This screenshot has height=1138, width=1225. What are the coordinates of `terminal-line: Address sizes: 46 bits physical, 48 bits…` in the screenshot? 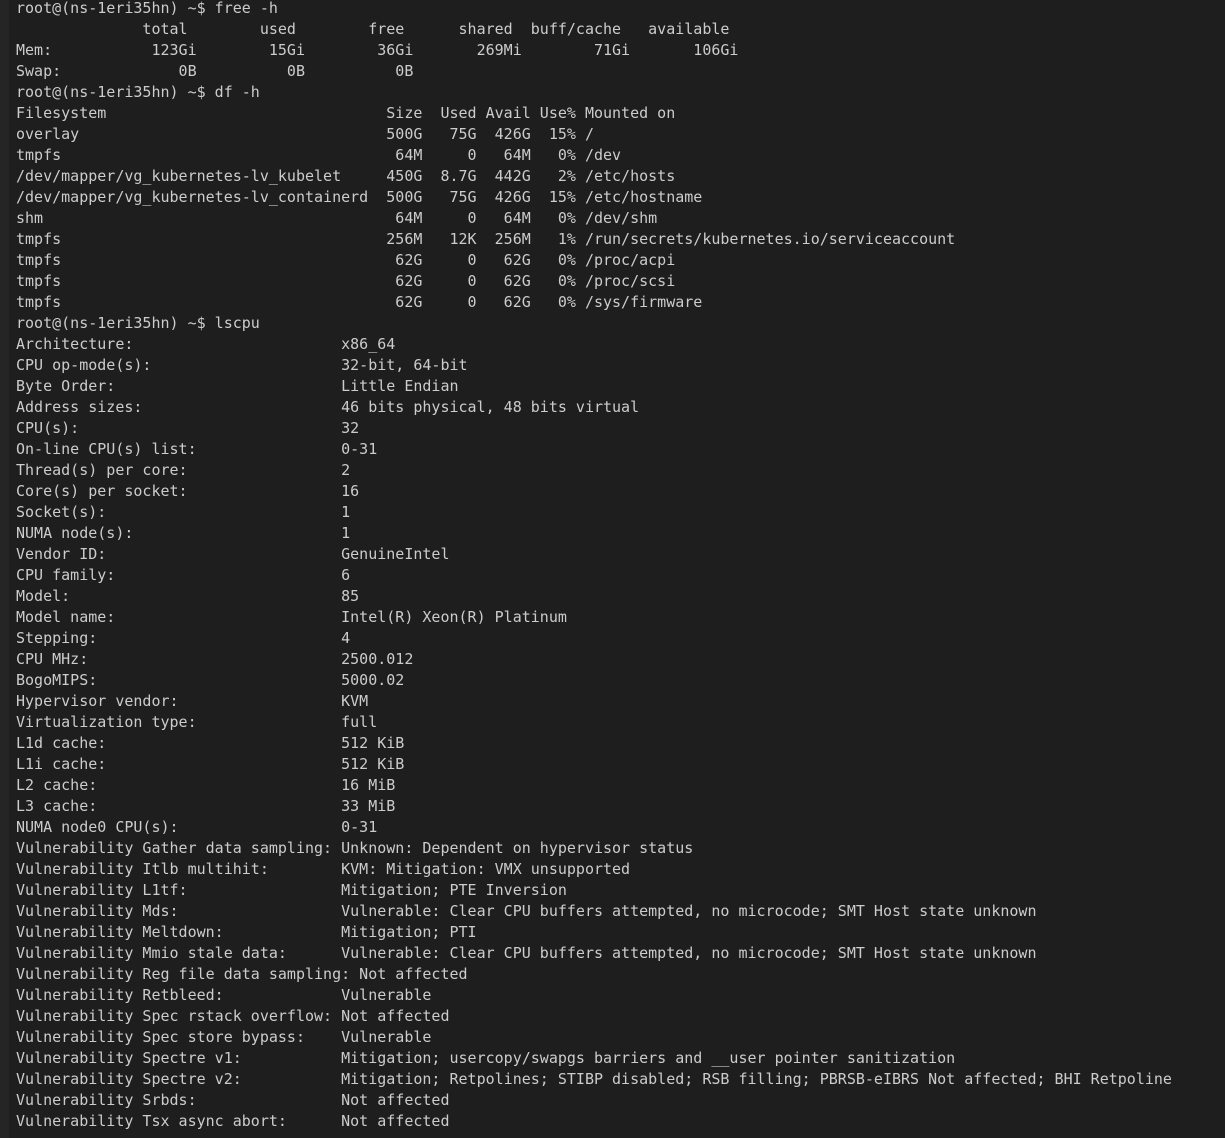 It's located at (328, 407).